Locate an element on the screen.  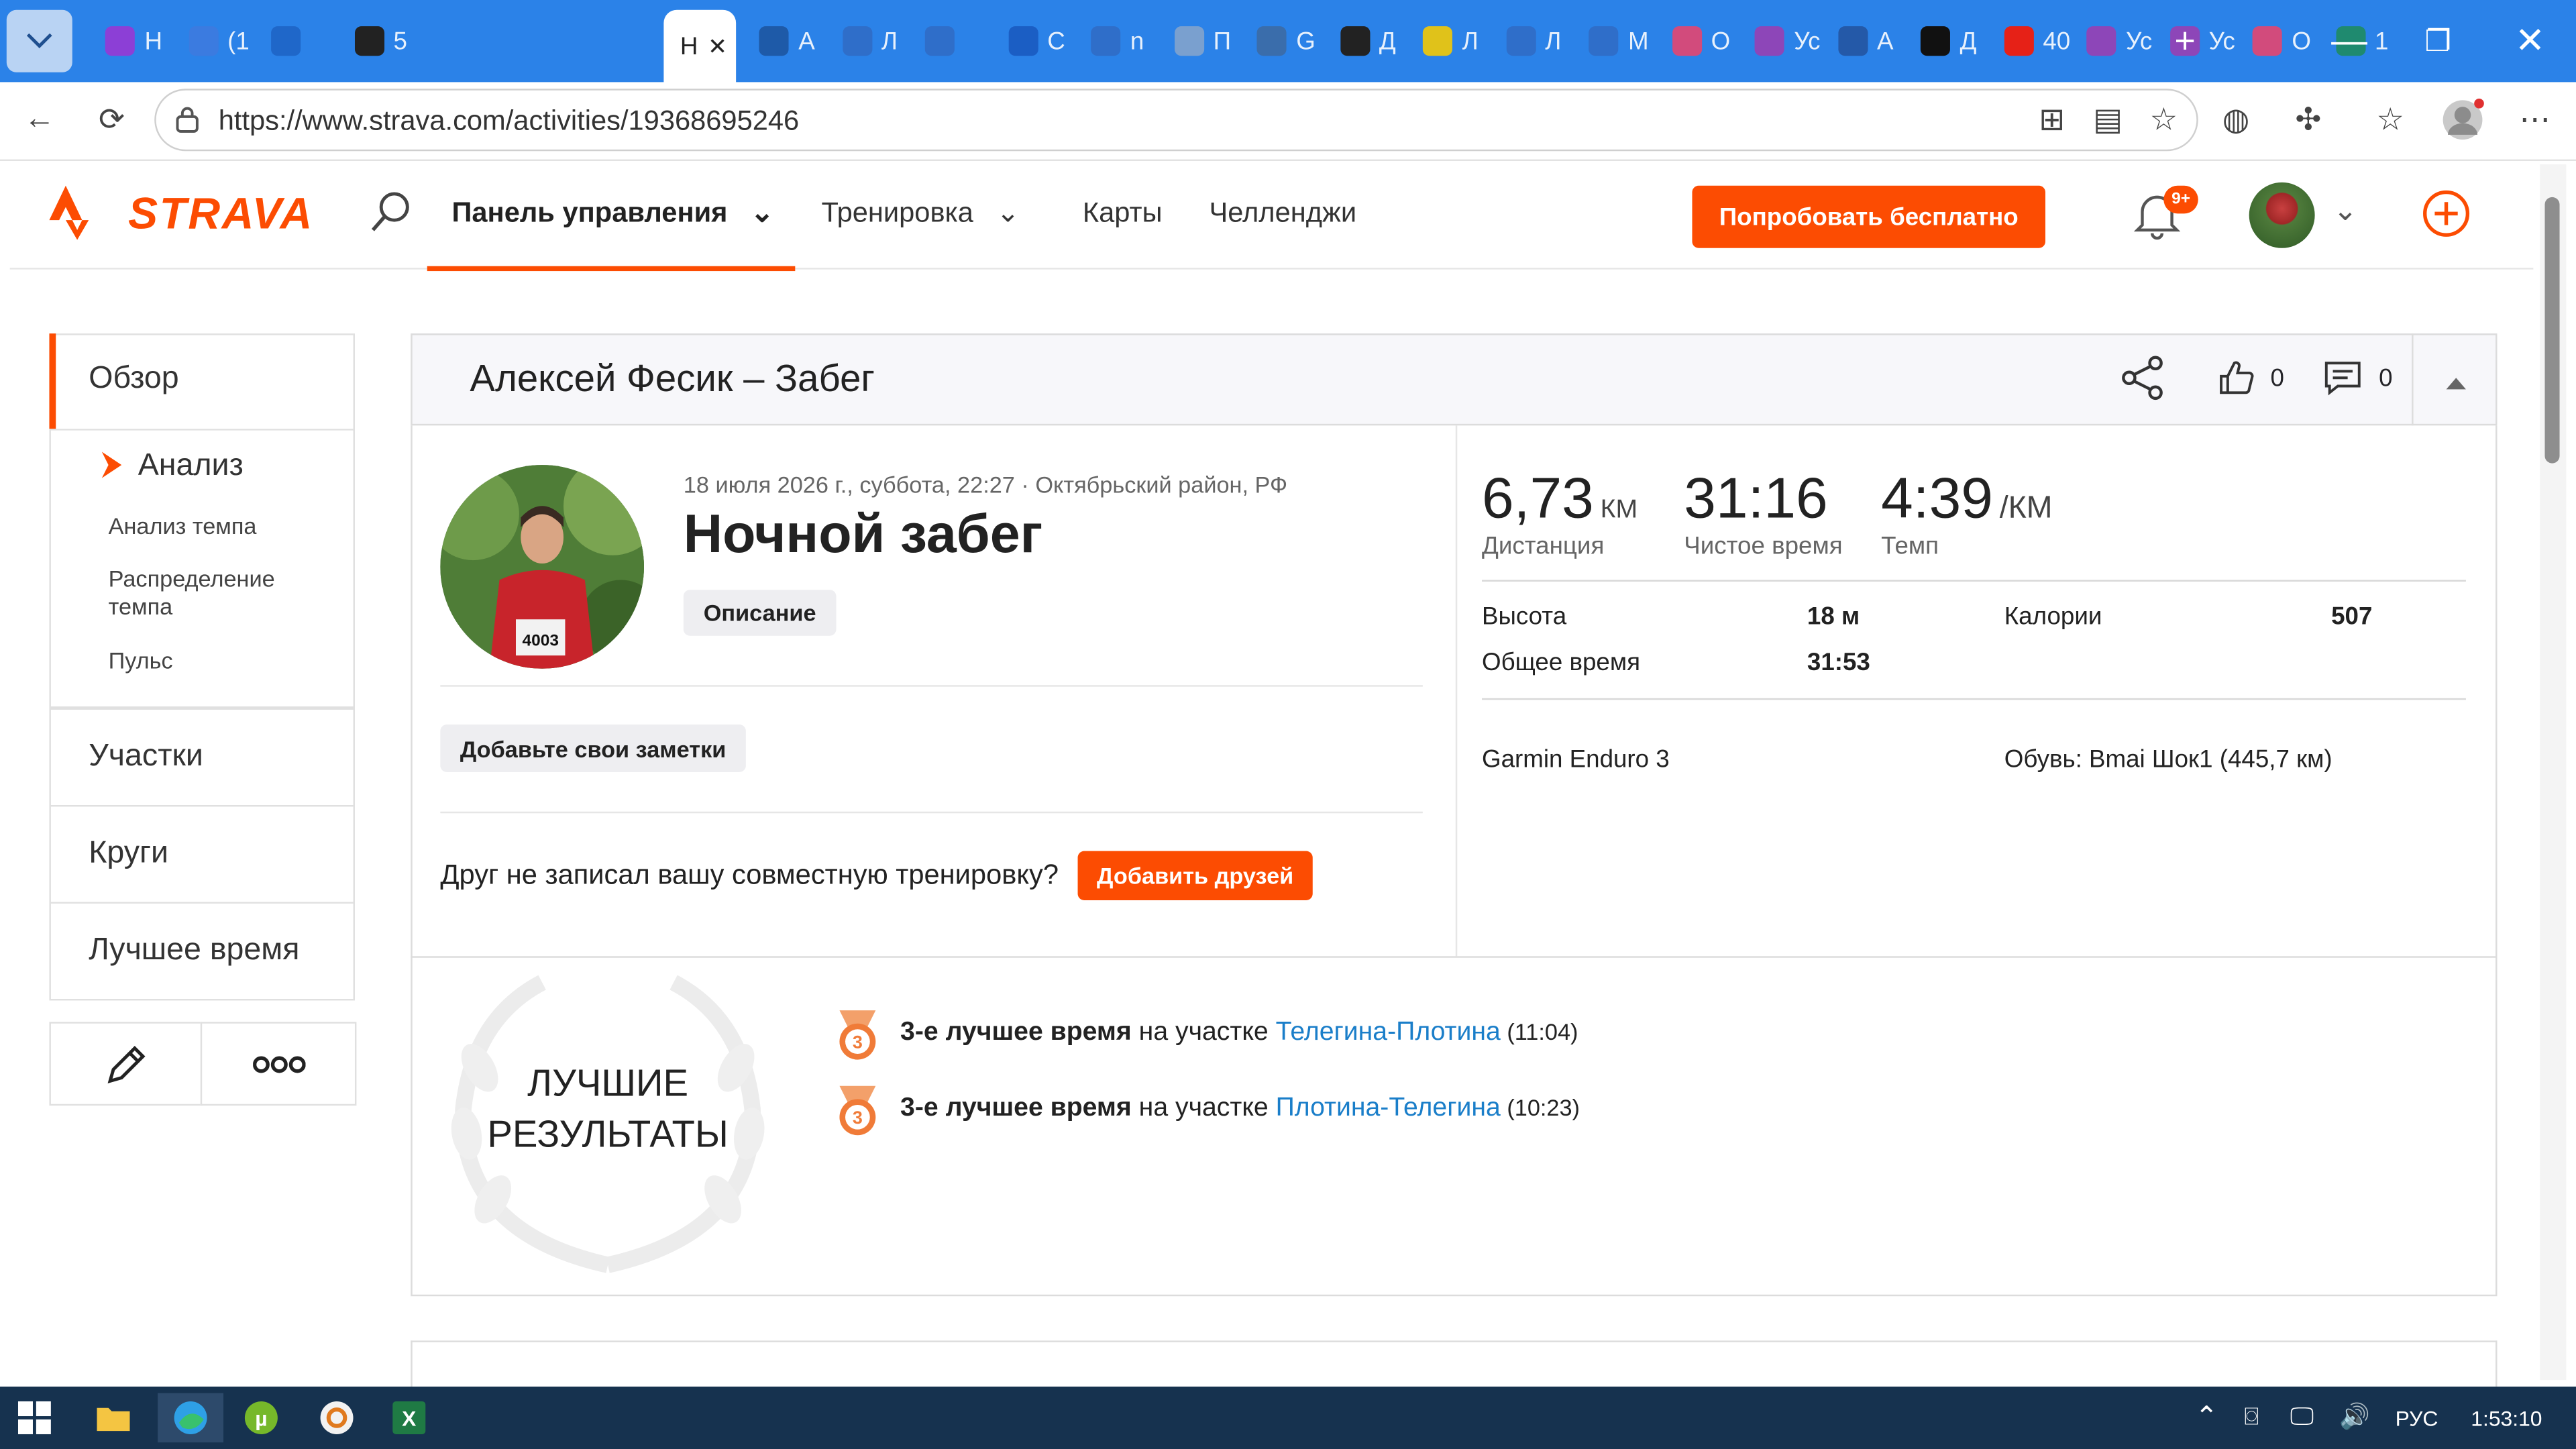
favorite-button: ☆ is located at coordinates (2163, 120).